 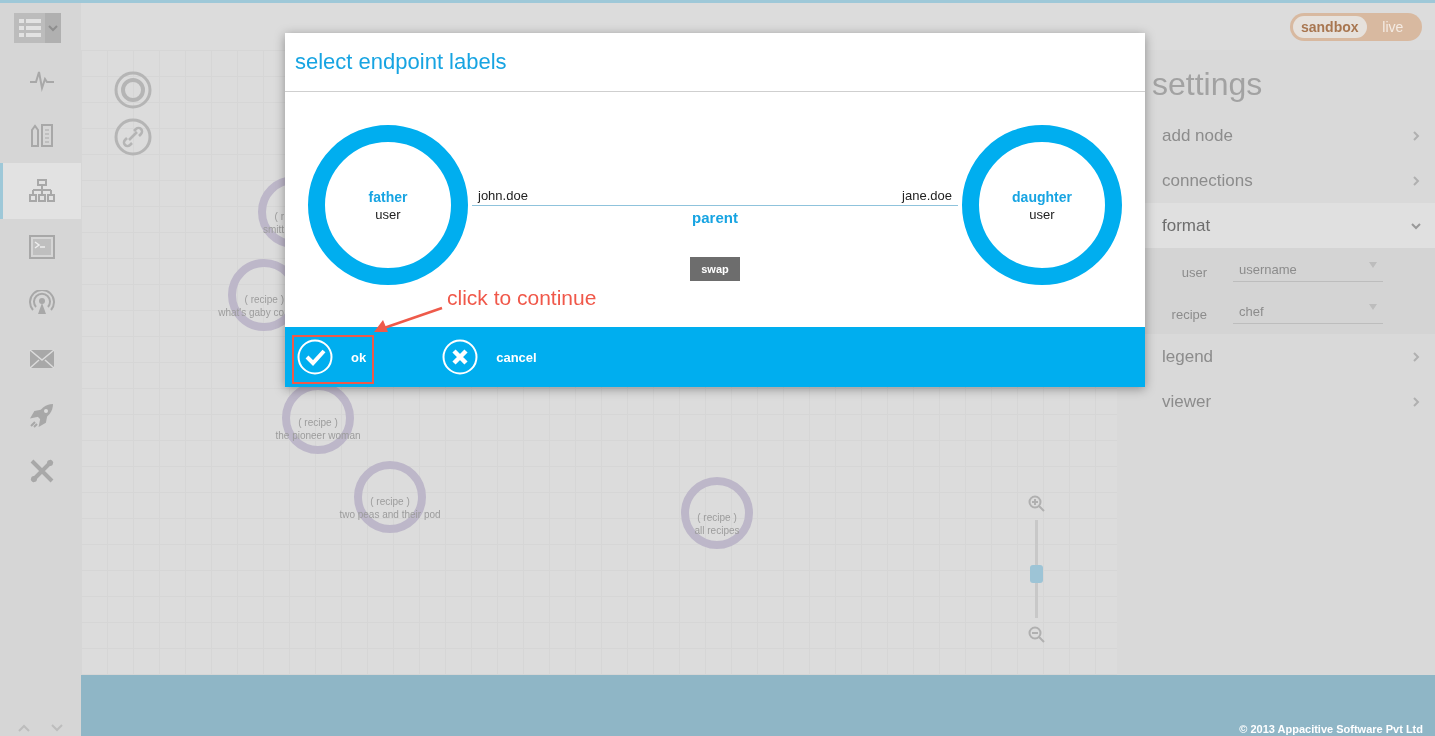 I want to click on swap-button: swap, so click(x=715, y=269).